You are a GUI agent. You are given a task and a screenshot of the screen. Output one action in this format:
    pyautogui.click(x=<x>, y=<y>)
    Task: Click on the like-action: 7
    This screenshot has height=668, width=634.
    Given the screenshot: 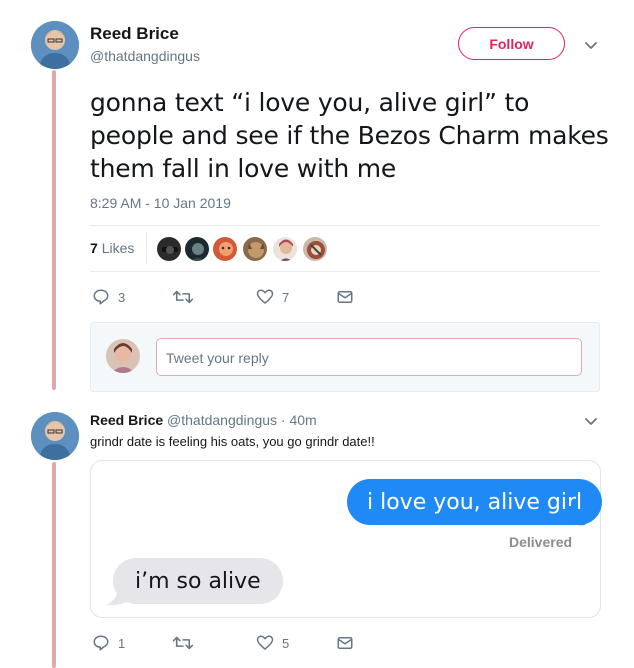 What is the action you would take?
    pyautogui.click(x=272, y=297)
    